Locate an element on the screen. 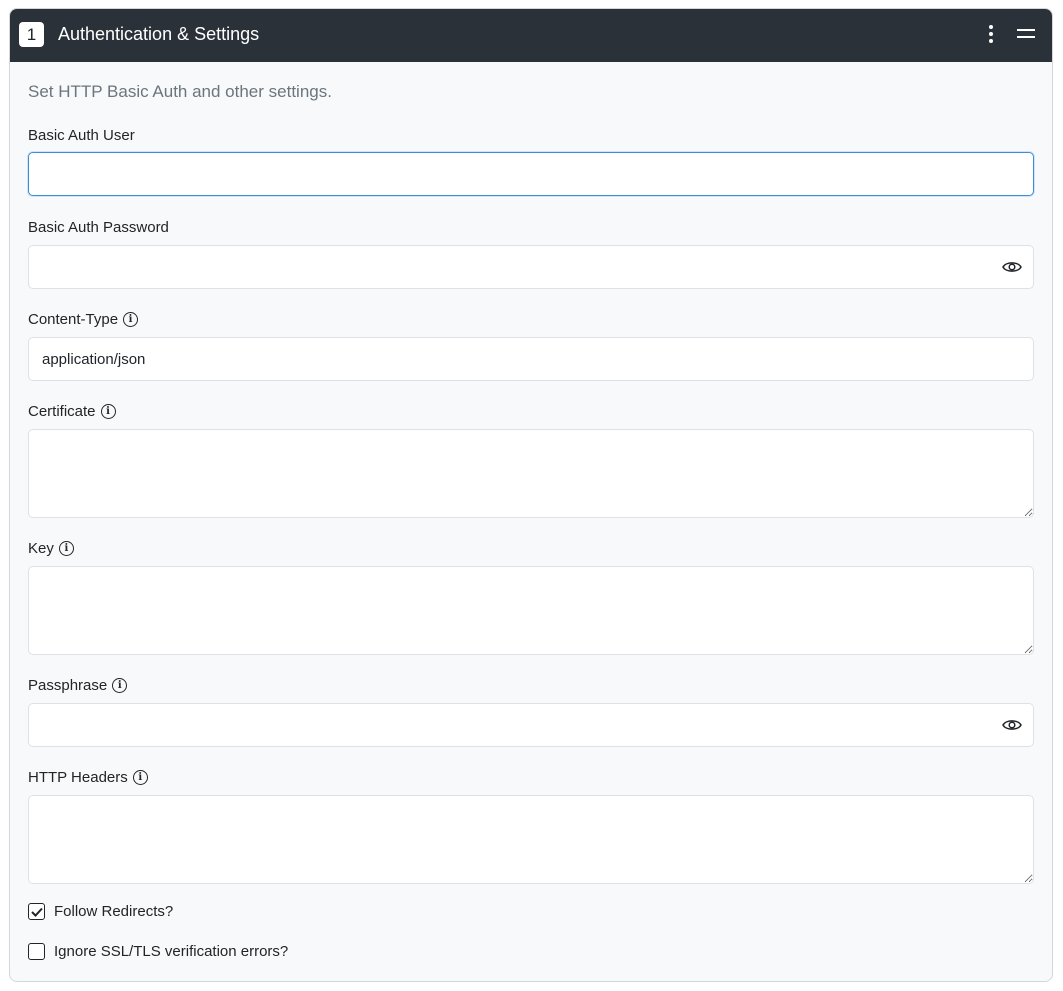 The width and height of the screenshot is (1063, 991). show-passphrase-eye-icon is located at coordinates (1012, 725).